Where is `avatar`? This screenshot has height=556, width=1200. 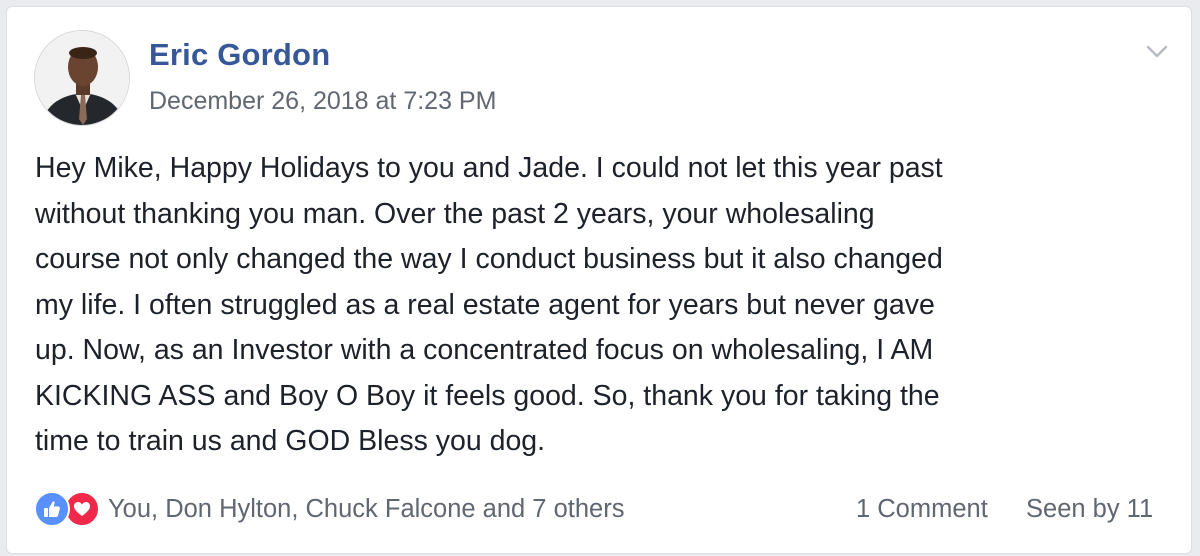
avatar is located at coordinates (82, 78).